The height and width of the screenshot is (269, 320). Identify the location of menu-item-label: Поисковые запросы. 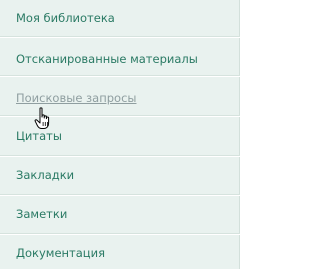
(76, 98).